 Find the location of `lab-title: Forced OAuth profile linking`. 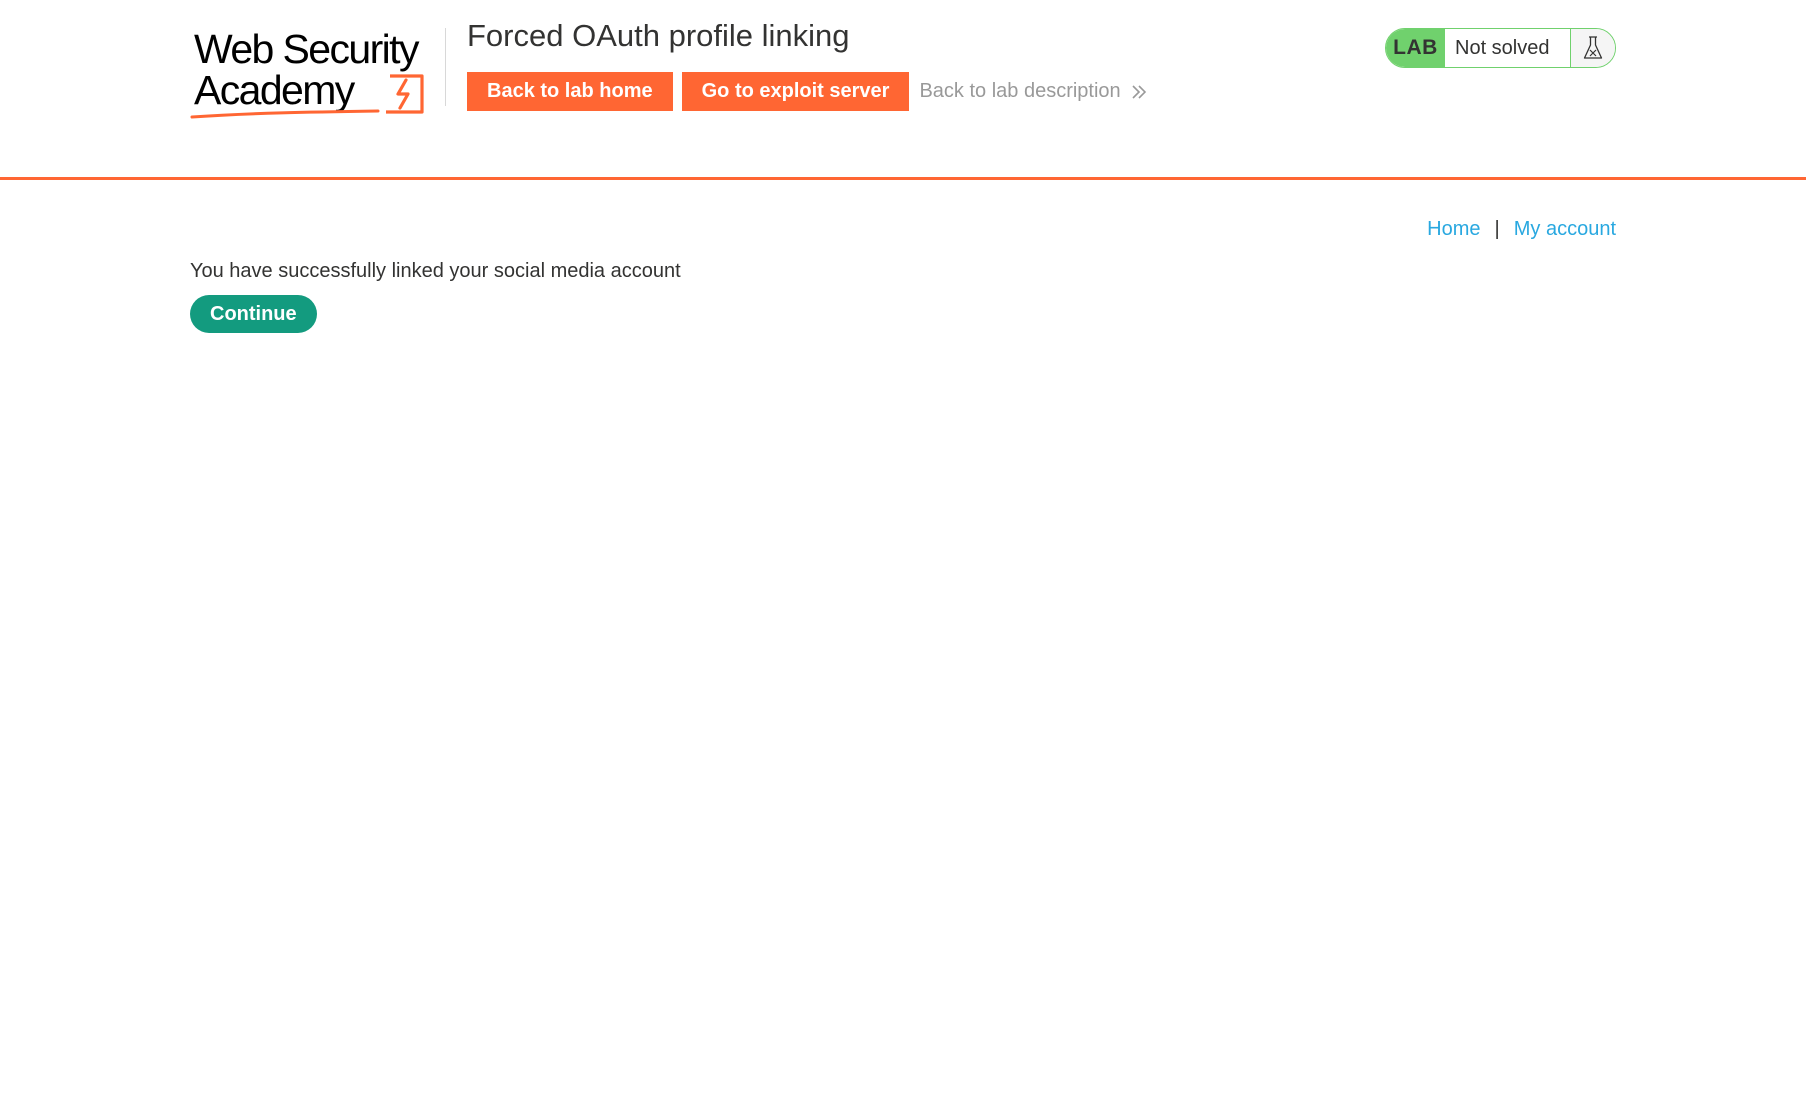

lab-title: Forced OAuth profile linking is located at coordinates (658, 35).